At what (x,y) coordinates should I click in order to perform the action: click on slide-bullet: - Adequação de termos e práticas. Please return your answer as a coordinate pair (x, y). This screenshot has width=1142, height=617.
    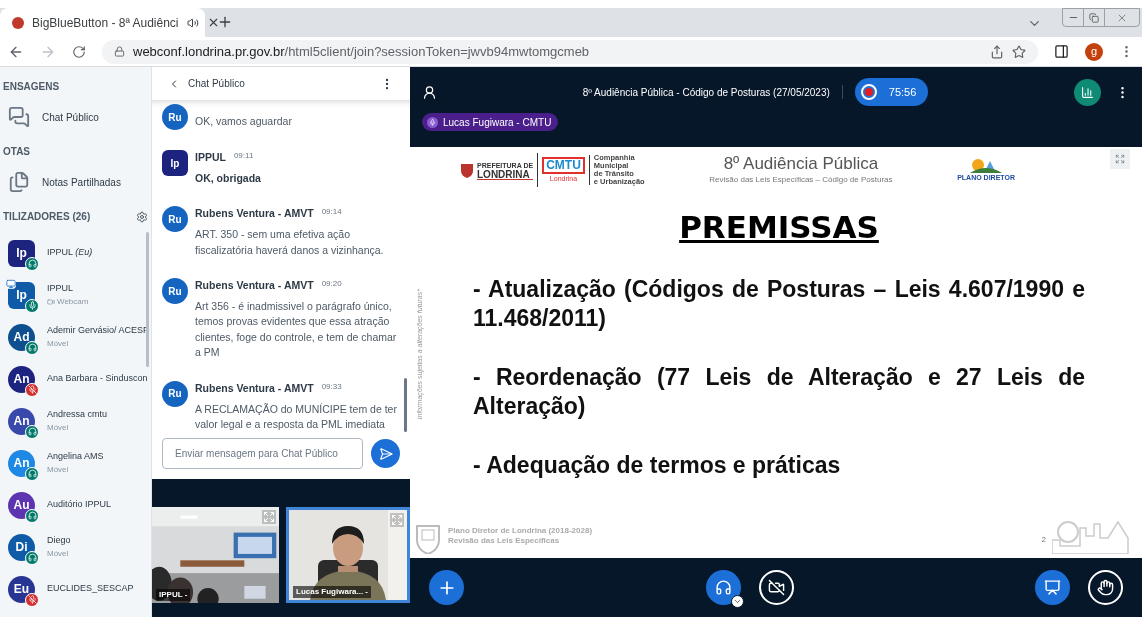
    Looking at the image, I should click on (657, 465).